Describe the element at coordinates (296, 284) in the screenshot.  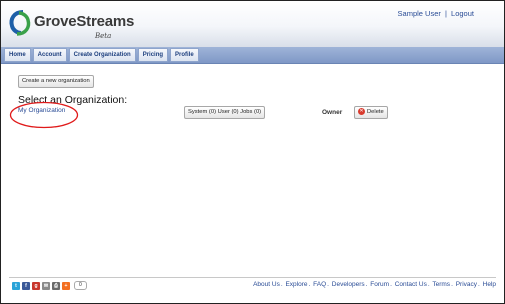
I see `footer-link-explore: Explore` at that location.